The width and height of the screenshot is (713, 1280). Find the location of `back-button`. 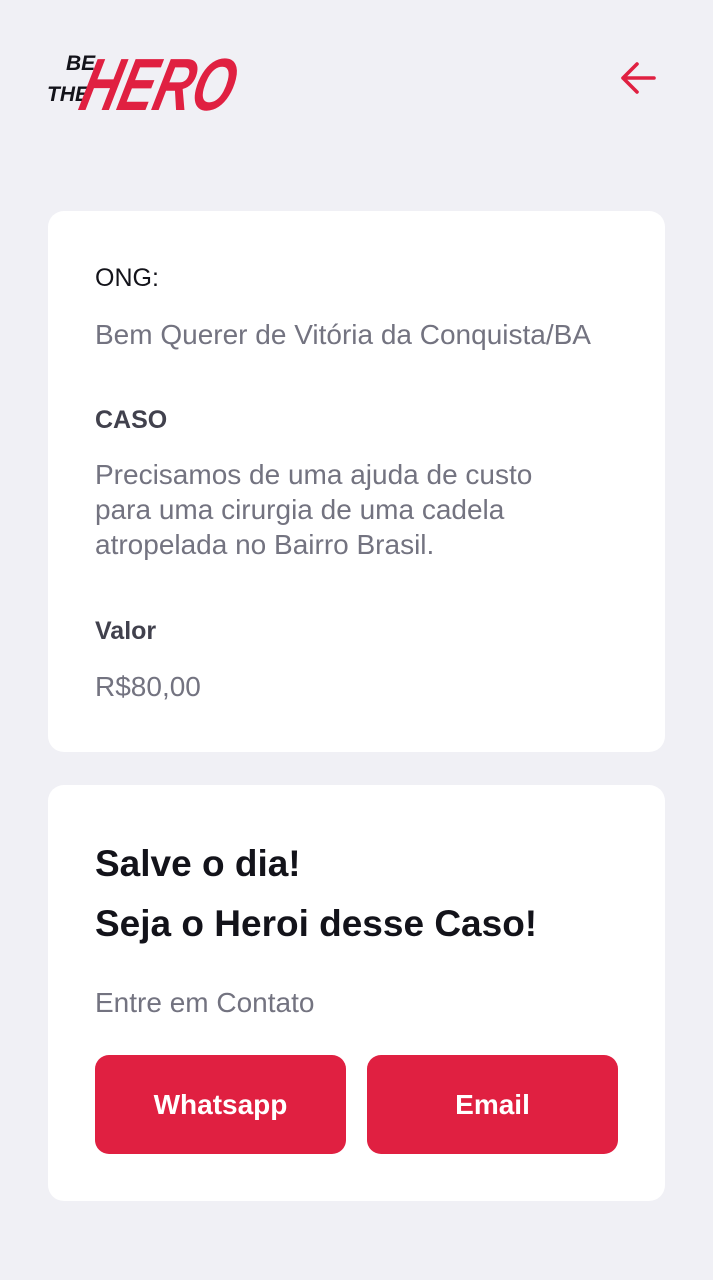

back-button is located at coordinates (638, 78).